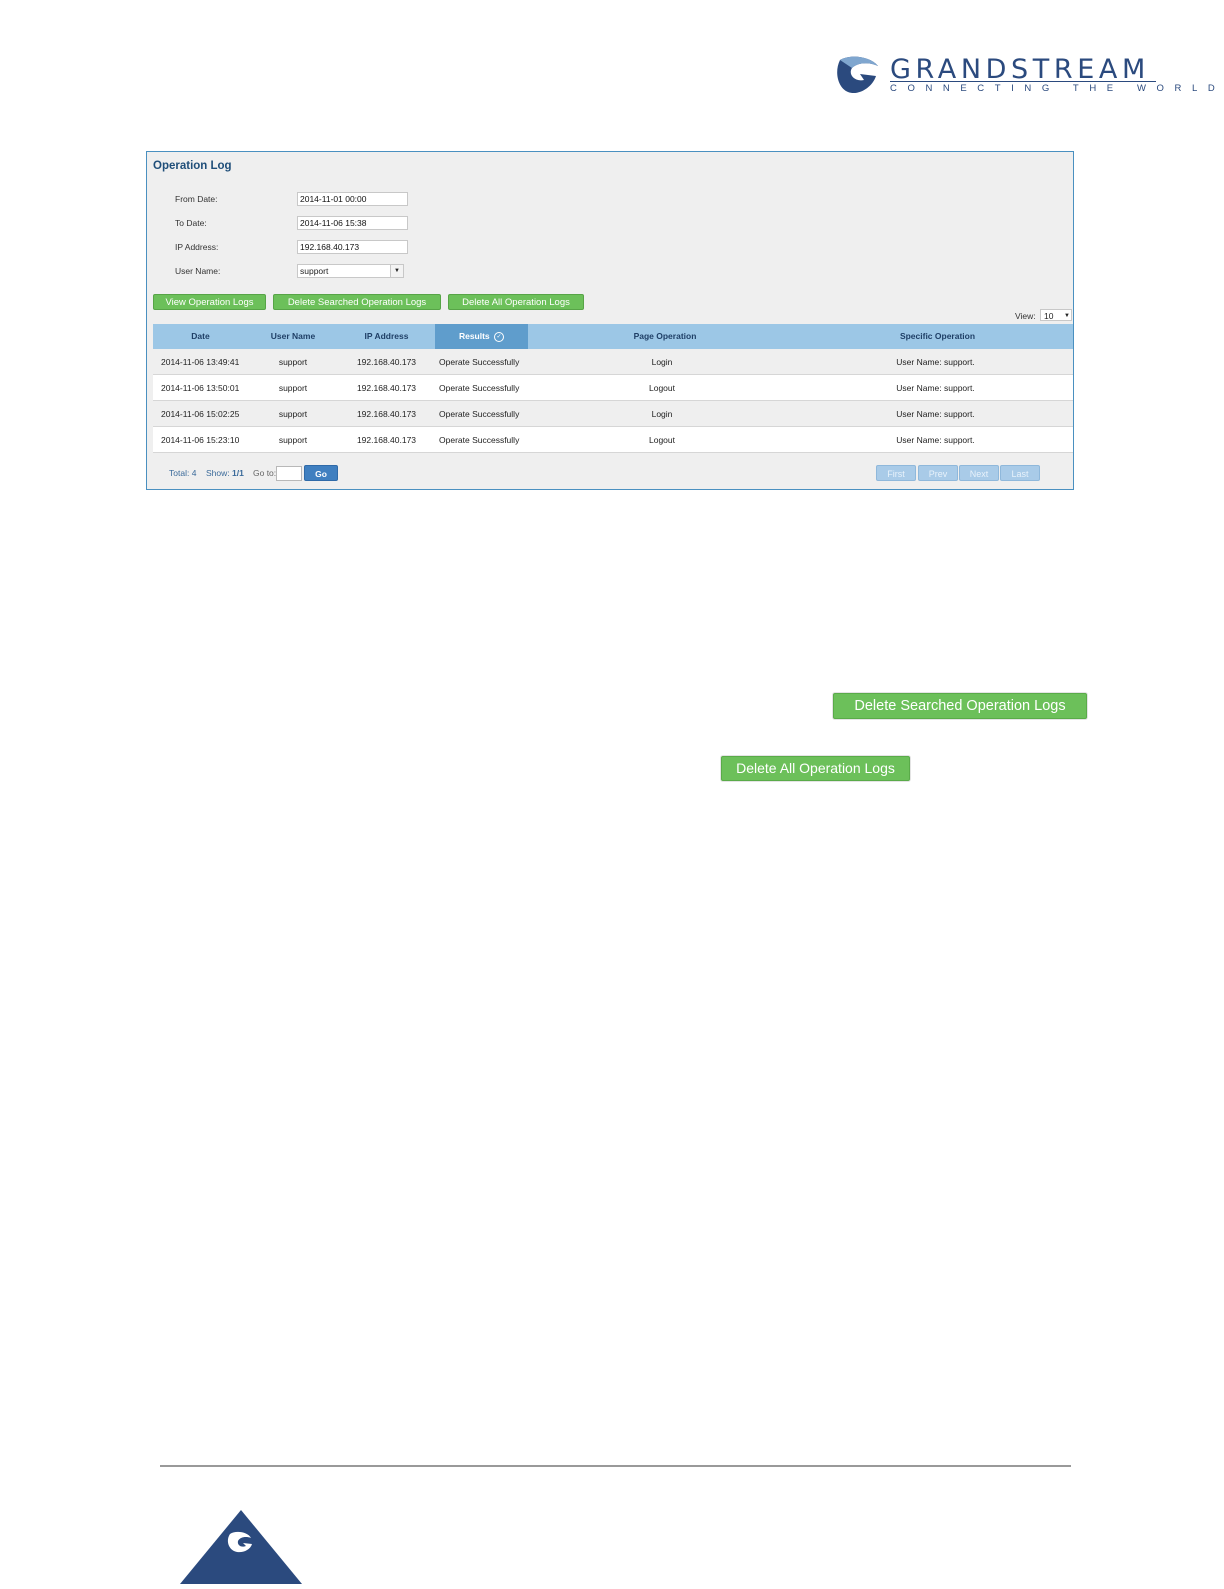 This screenshot has width=1224, height=1589. I want to click on column-header-results: Results ✓, so click(481, 336).